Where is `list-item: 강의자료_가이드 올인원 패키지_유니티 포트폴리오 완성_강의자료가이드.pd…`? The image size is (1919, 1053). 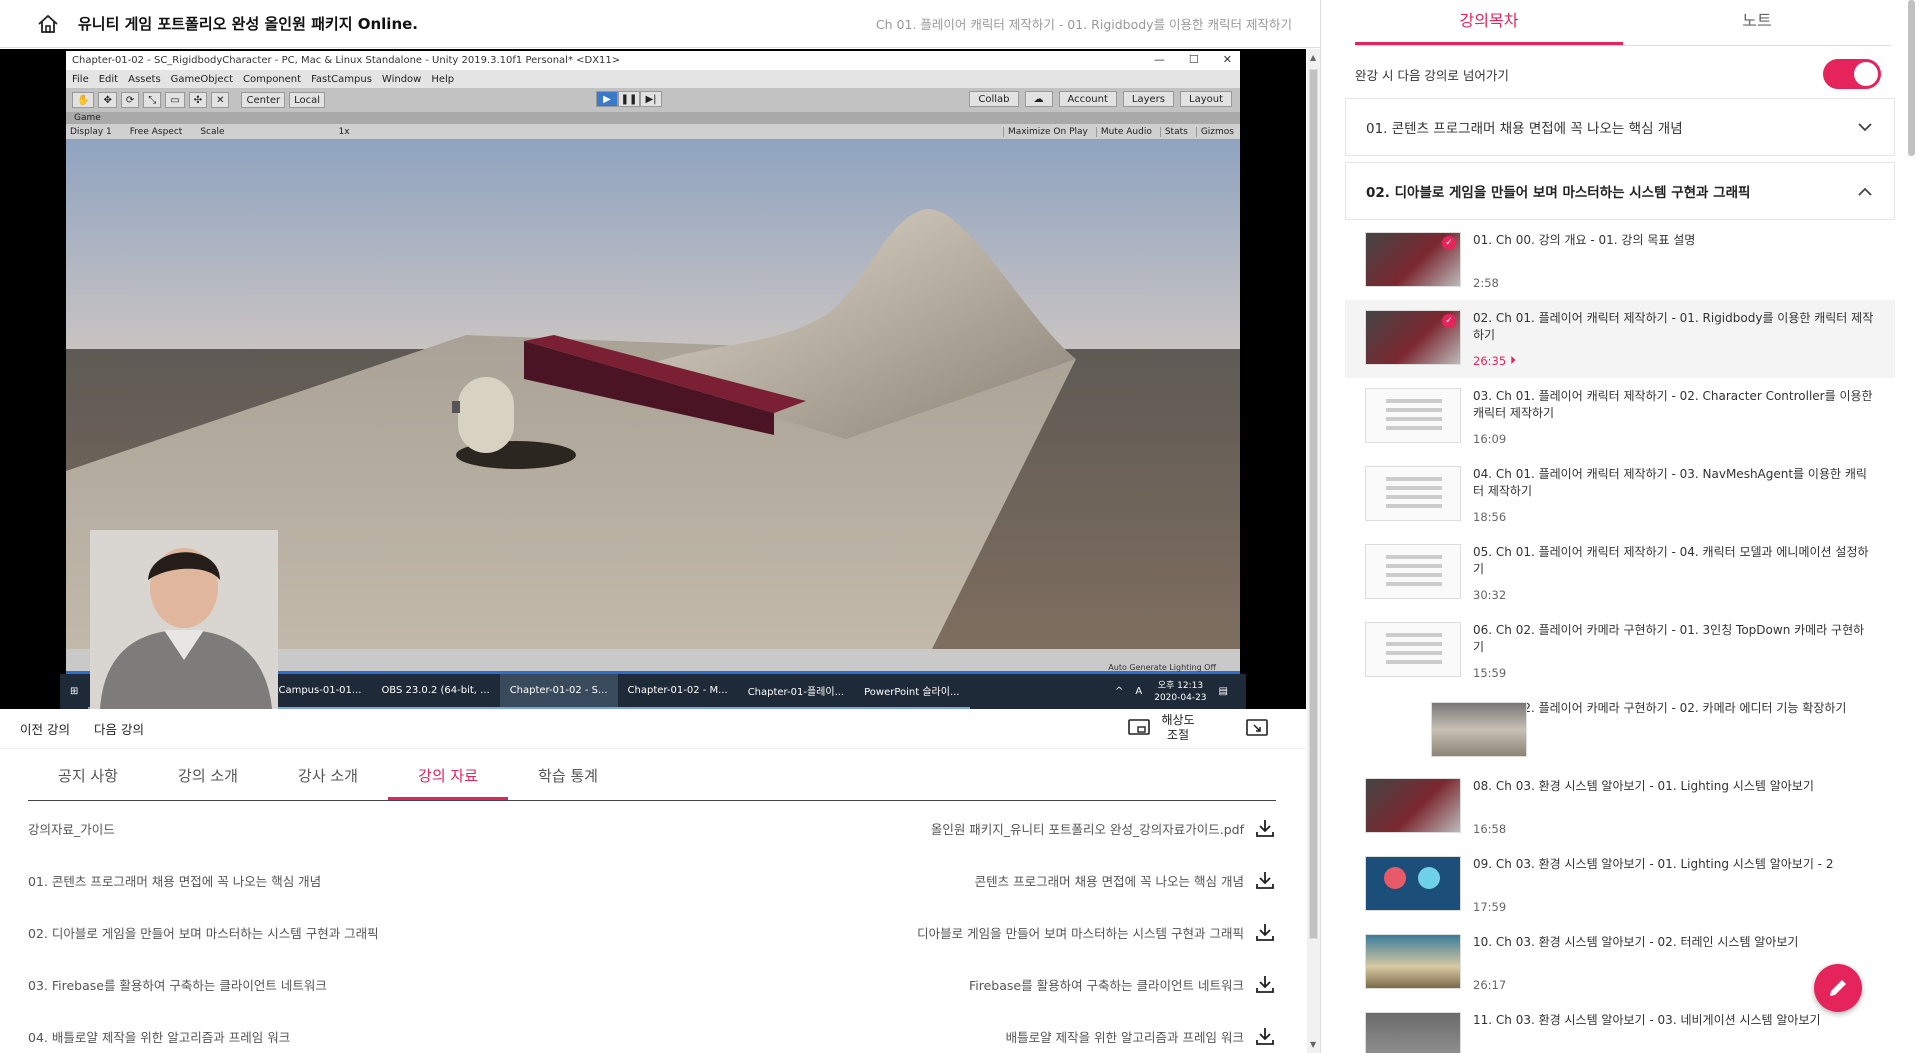 list-item: 강의자료_가이드 올인원 패키지_유니티 포트폴리오 완성_강의자료가이드.pd… is located at coordinates (652, 828).